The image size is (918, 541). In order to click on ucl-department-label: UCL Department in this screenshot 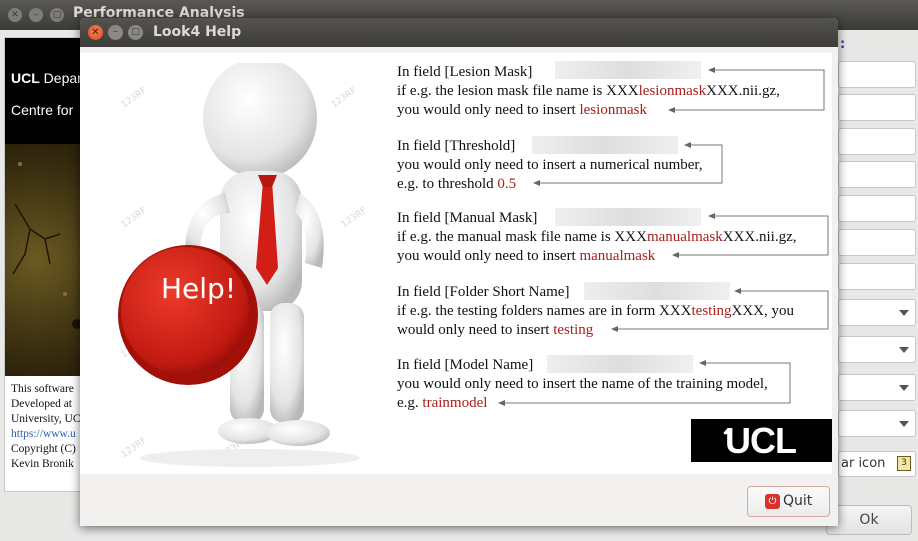, I will do `click(46, 78)`.